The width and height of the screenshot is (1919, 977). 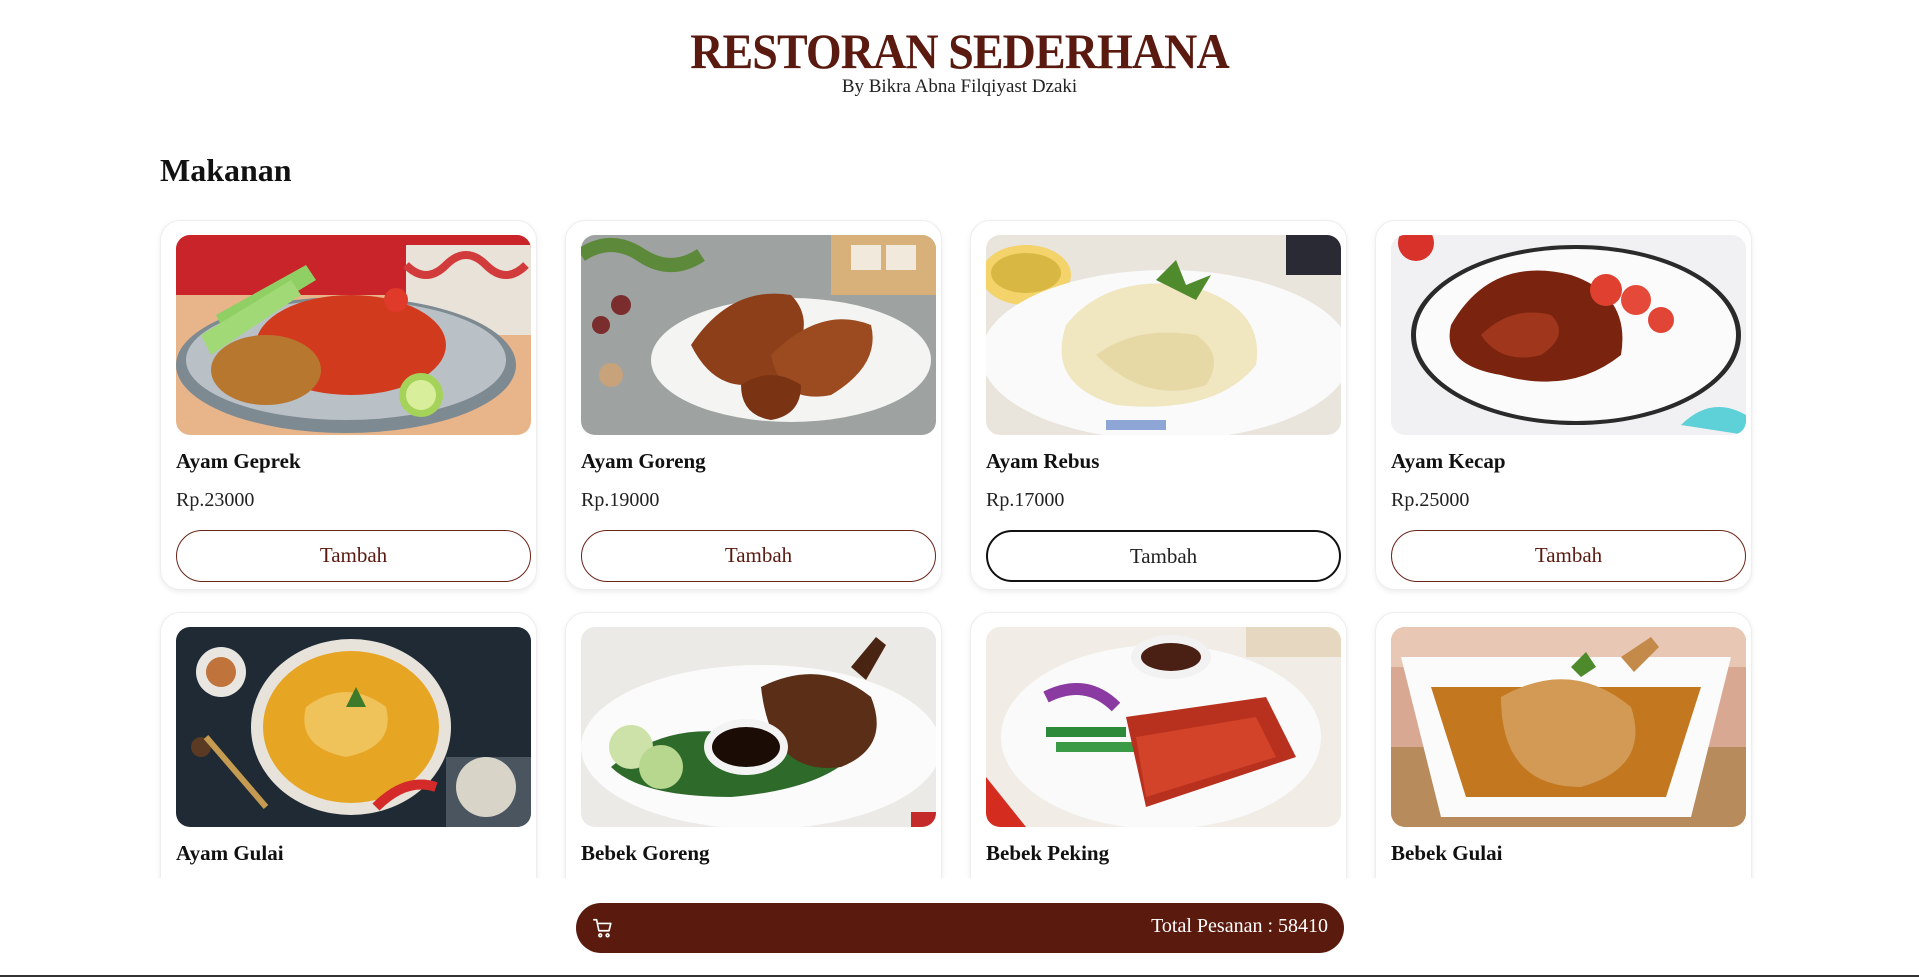 I want to click on food-name: Ayam Geprek, so click(x=238, y=461).